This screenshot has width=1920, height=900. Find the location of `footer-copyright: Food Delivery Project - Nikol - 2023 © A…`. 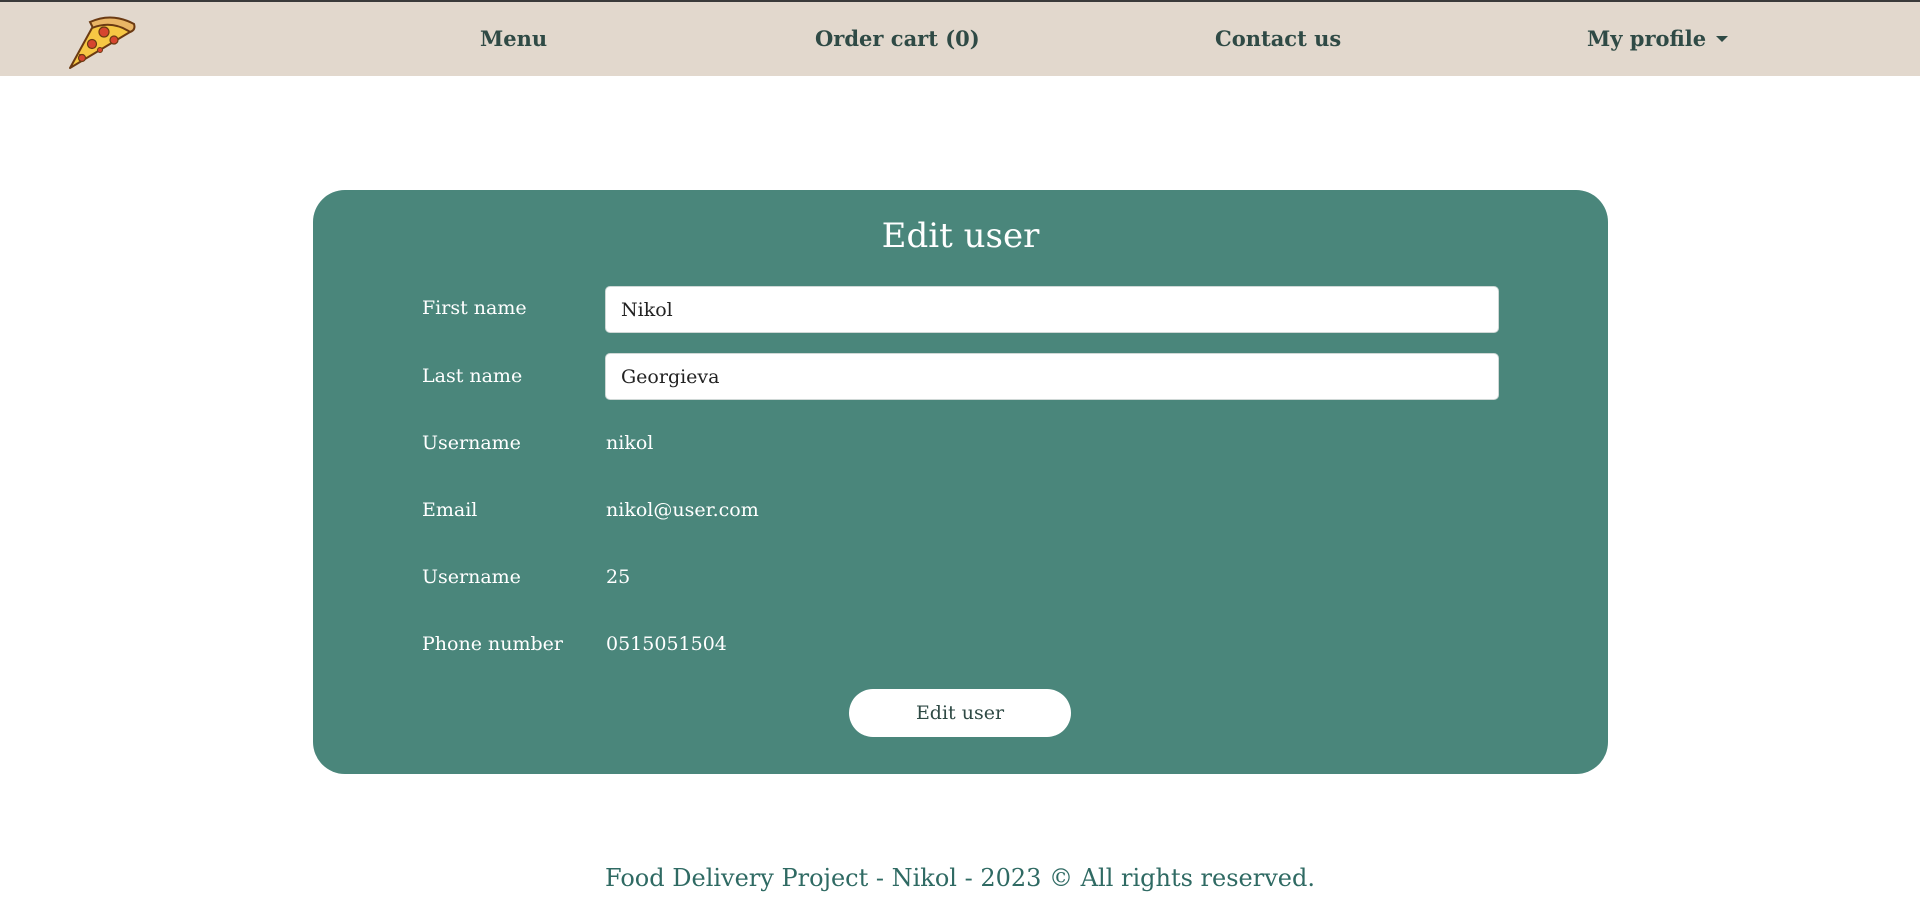

footer-copyright: Food Delivery Project - Nikol - 2023 © A… is located at coordinates (960, 878).